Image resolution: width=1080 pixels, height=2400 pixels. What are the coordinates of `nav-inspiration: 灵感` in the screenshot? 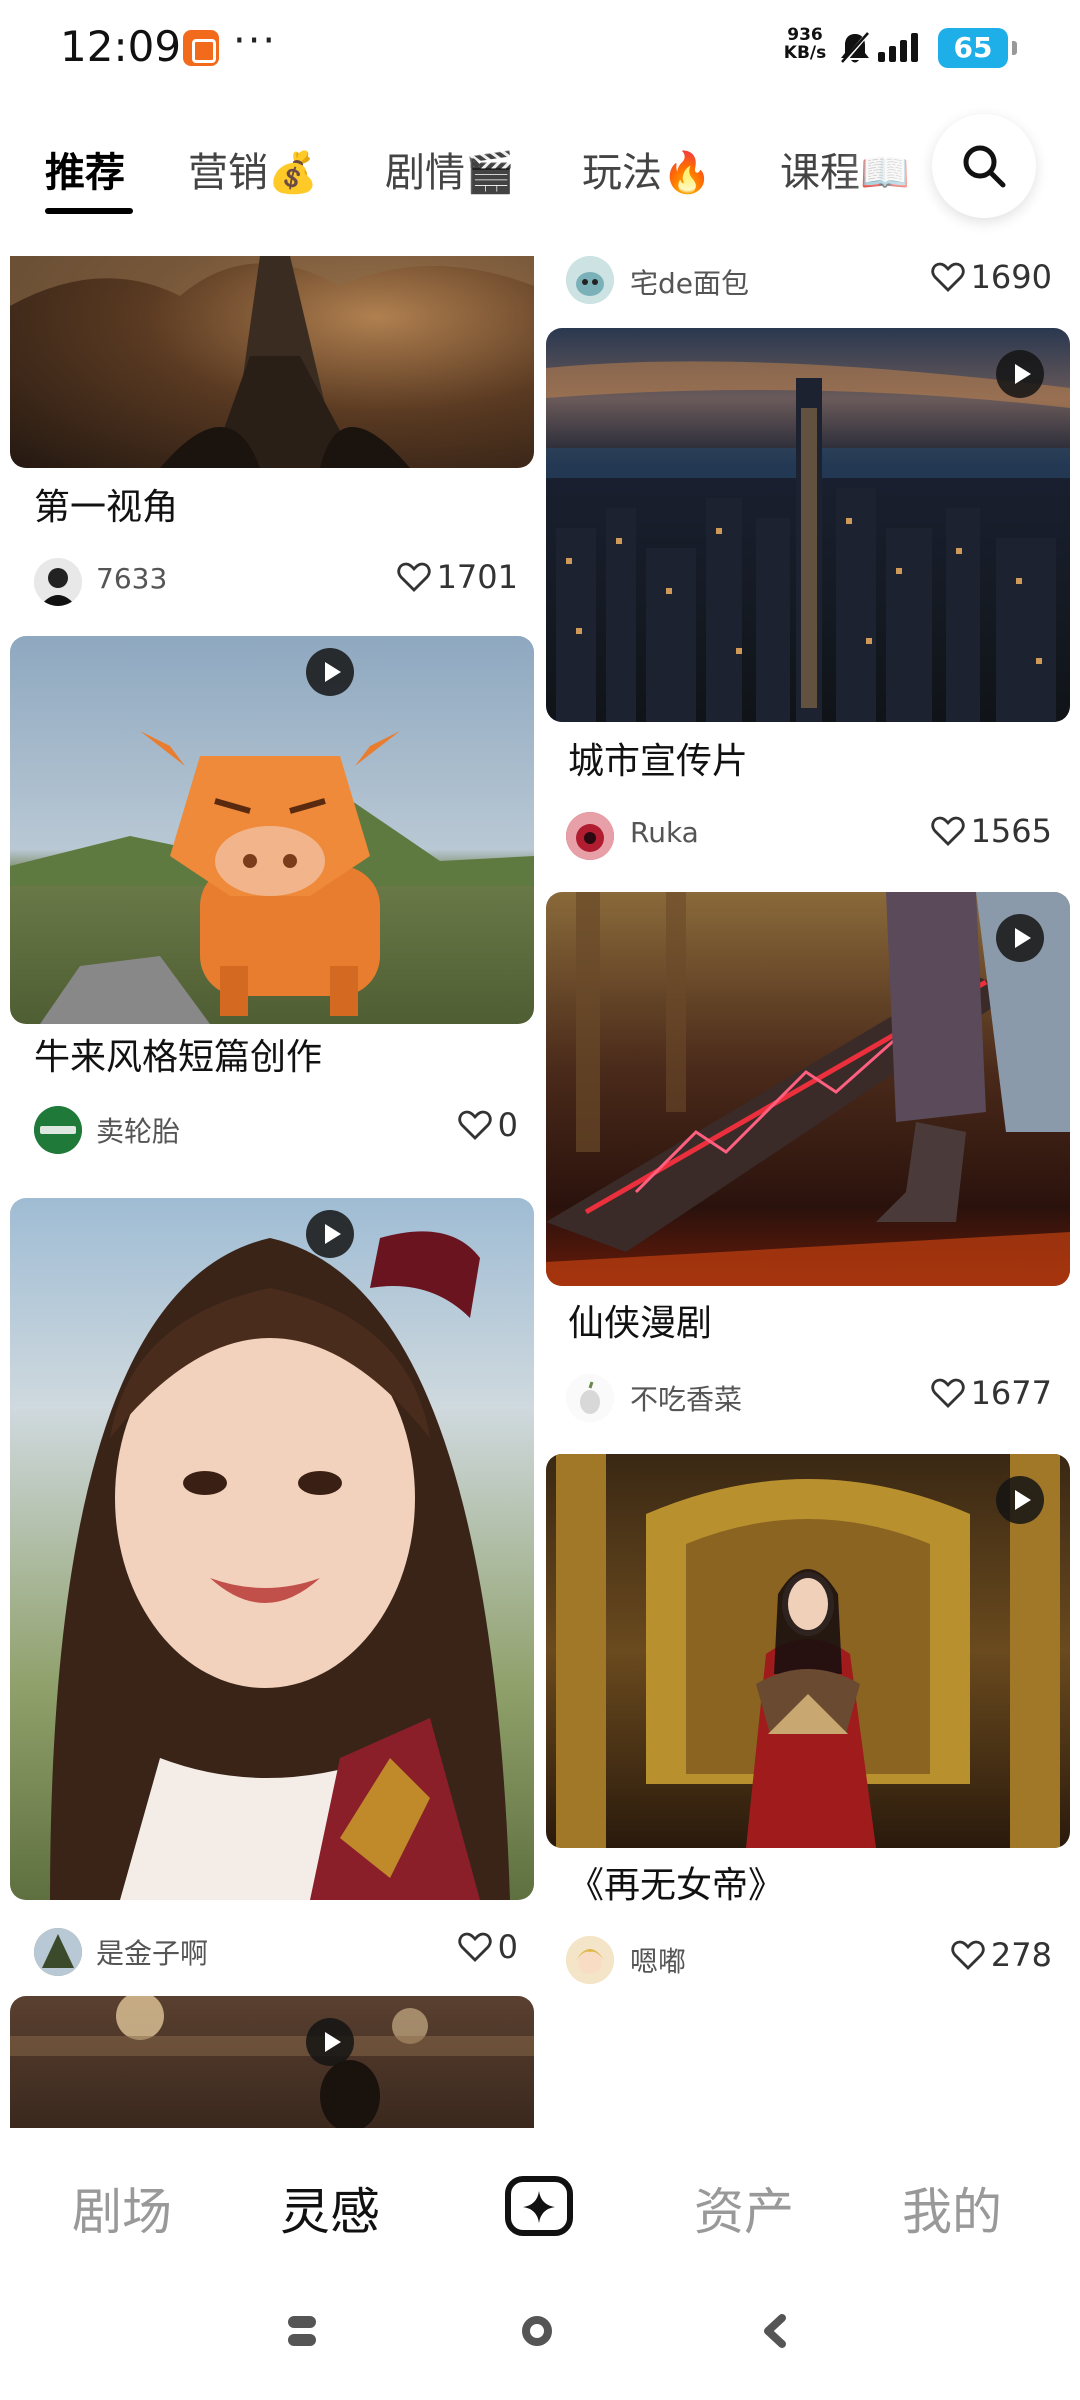 It's located at (330, 2208).